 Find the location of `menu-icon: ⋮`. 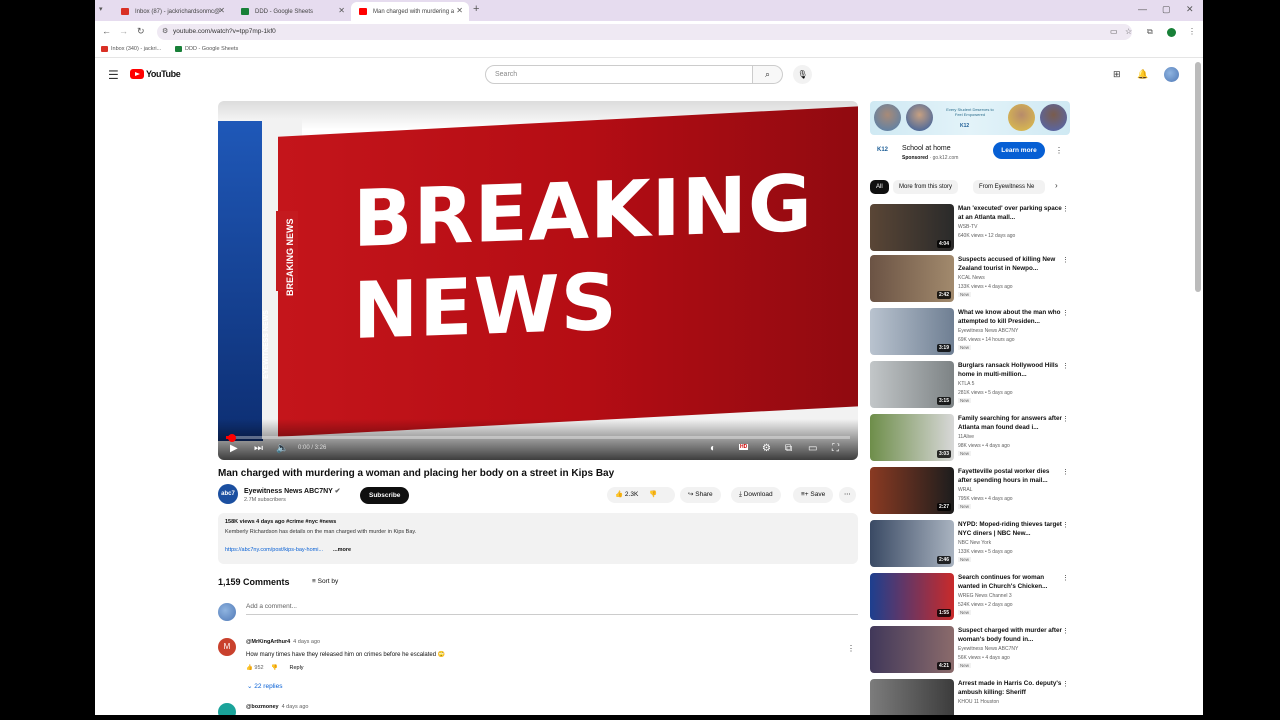

menu-icon: ⋮ is located at coordinates (1192, 31).